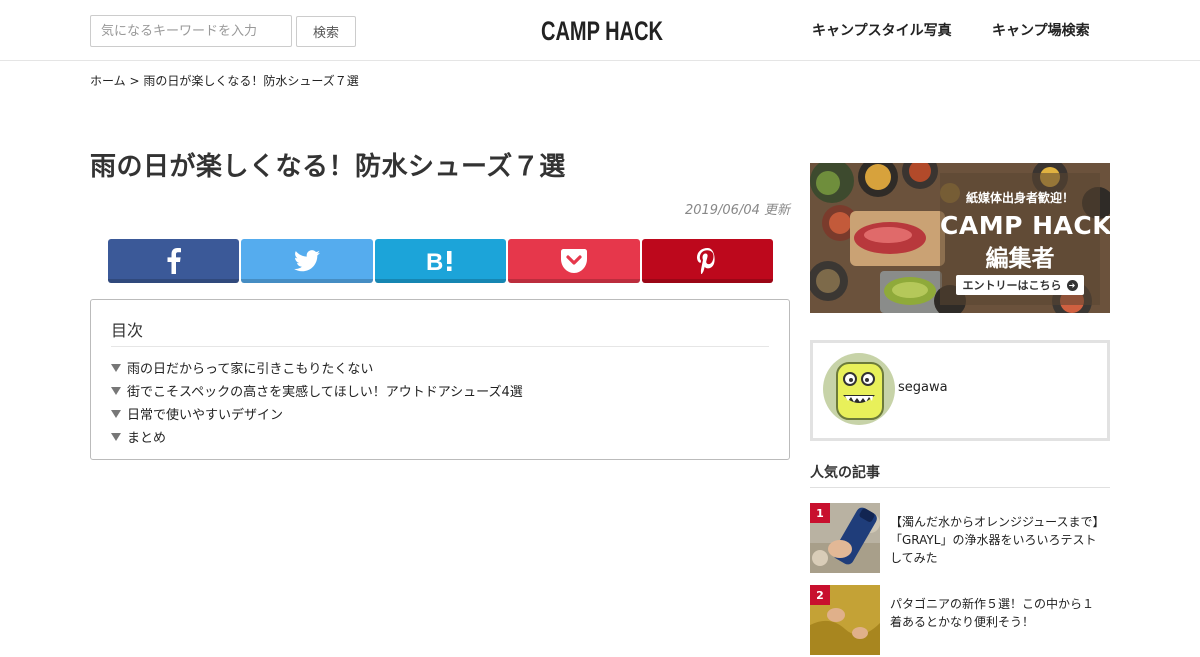  I want to click on breadcrumb-home: ホーム, so click(108, 81).